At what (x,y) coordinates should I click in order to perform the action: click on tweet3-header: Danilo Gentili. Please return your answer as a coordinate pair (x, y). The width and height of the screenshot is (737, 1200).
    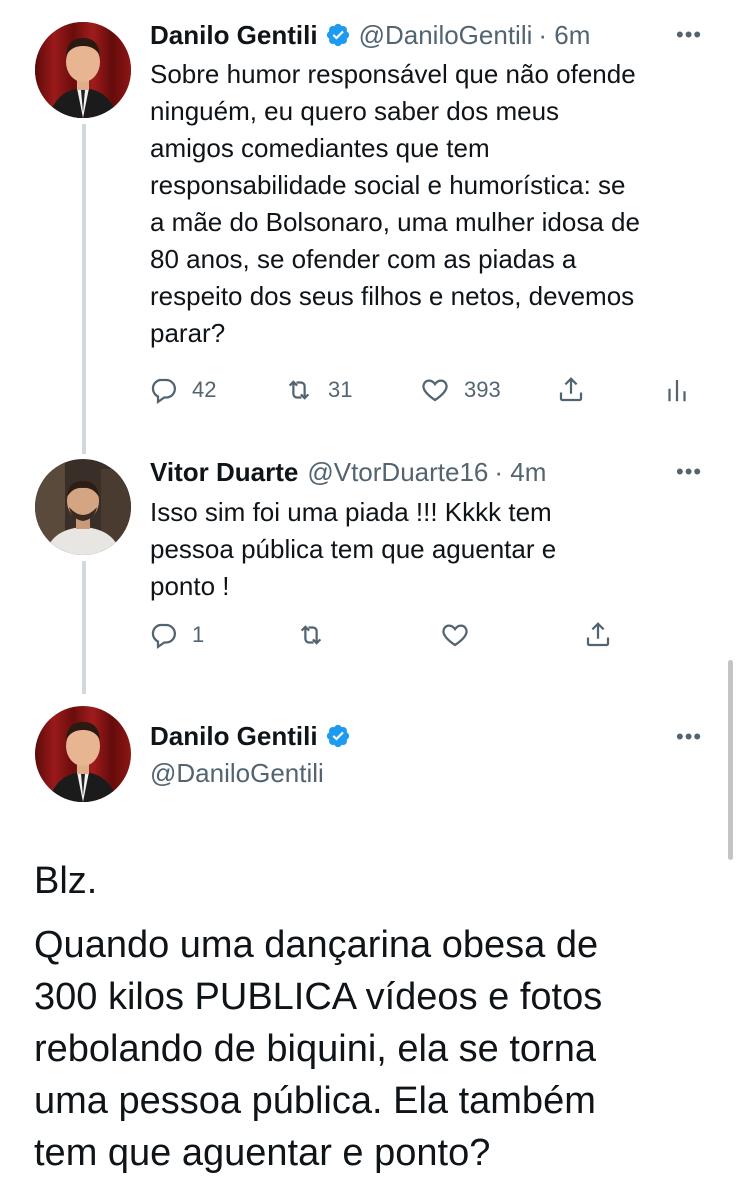
    Looking at the image, I should click on (254, 736).